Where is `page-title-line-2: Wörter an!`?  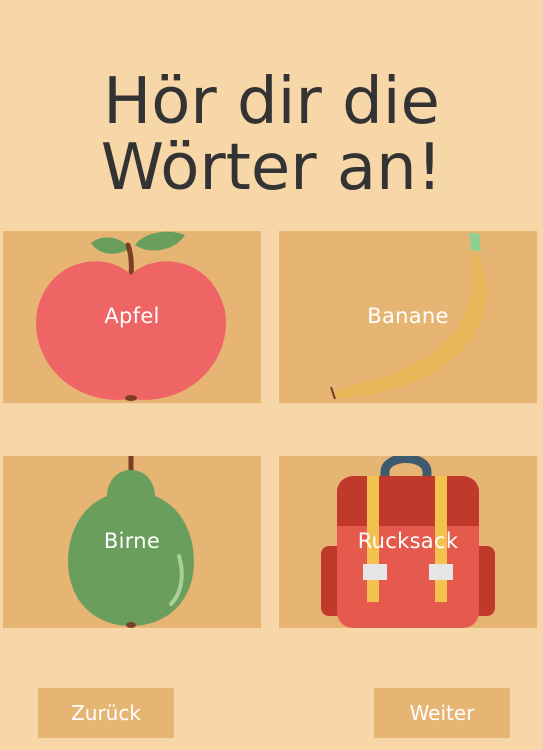
page-title-line-2: Wörter an! is located at coordinates (271, 167).